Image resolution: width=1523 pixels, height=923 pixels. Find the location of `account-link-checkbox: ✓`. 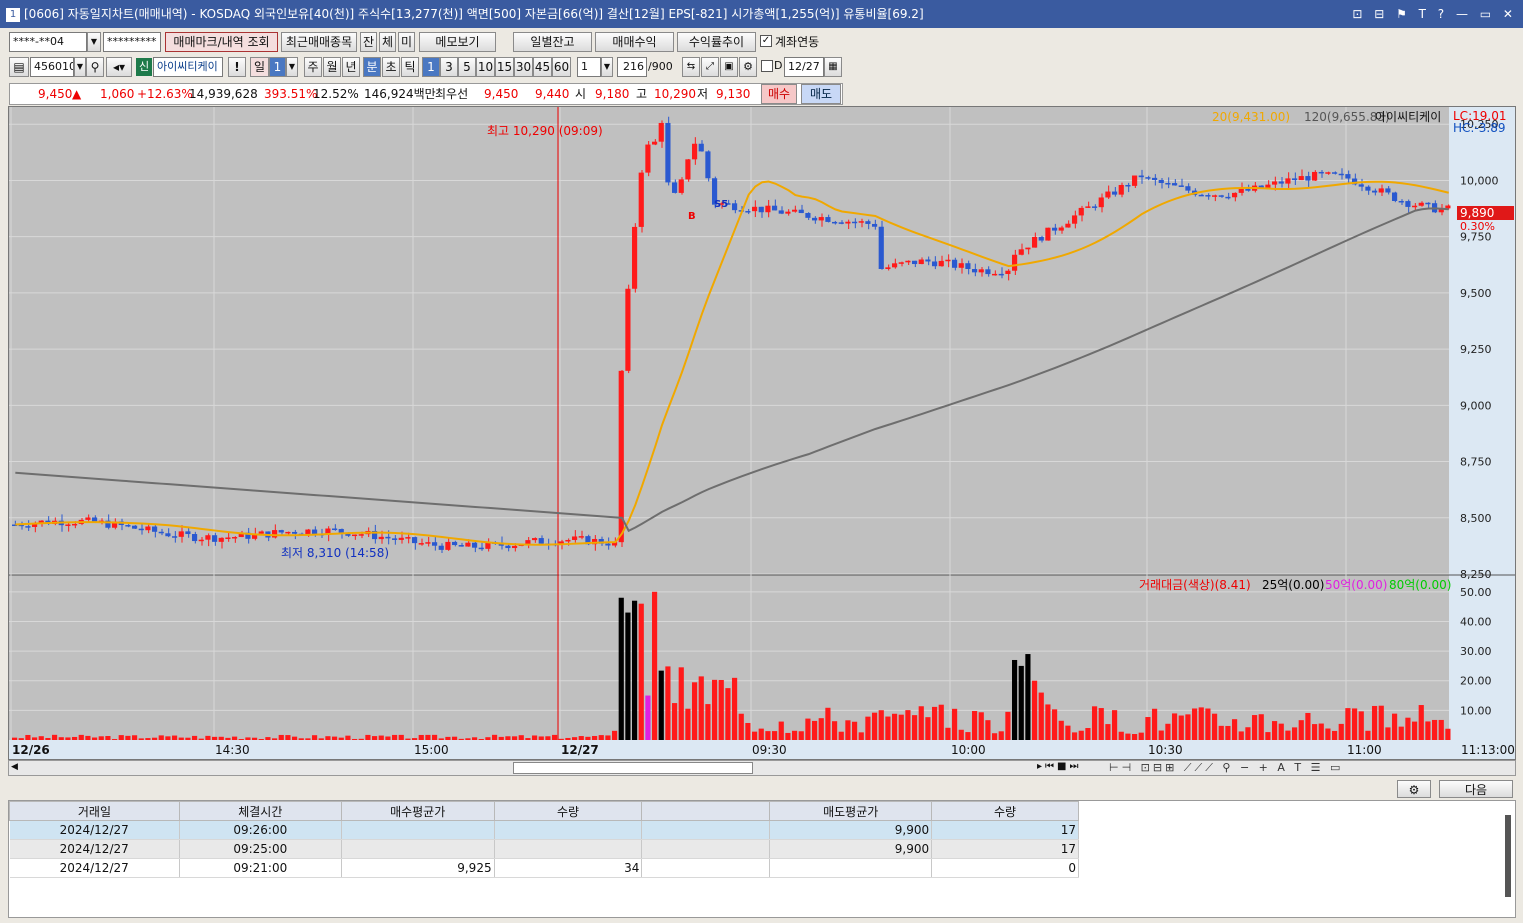

account-link-checkbox: ✓ is located at coordinates (766, 41).